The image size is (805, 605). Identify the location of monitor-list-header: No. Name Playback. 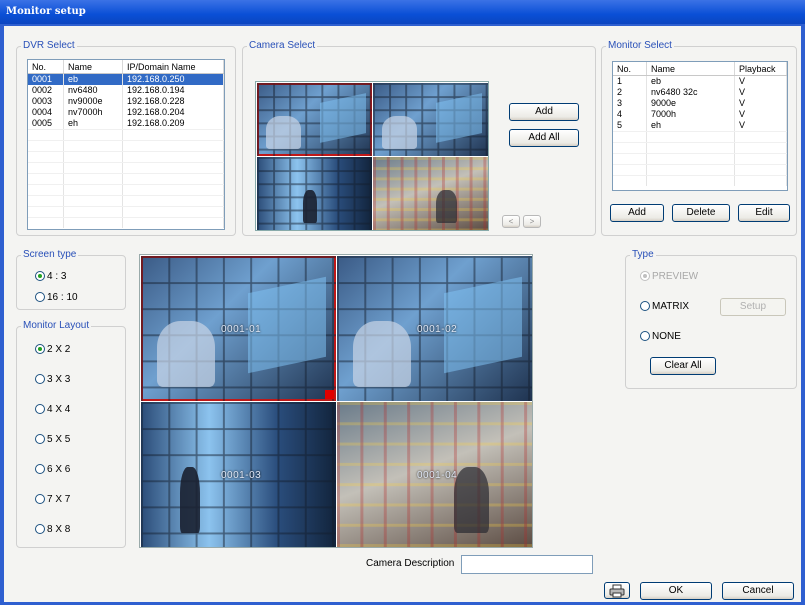
(700, 69).